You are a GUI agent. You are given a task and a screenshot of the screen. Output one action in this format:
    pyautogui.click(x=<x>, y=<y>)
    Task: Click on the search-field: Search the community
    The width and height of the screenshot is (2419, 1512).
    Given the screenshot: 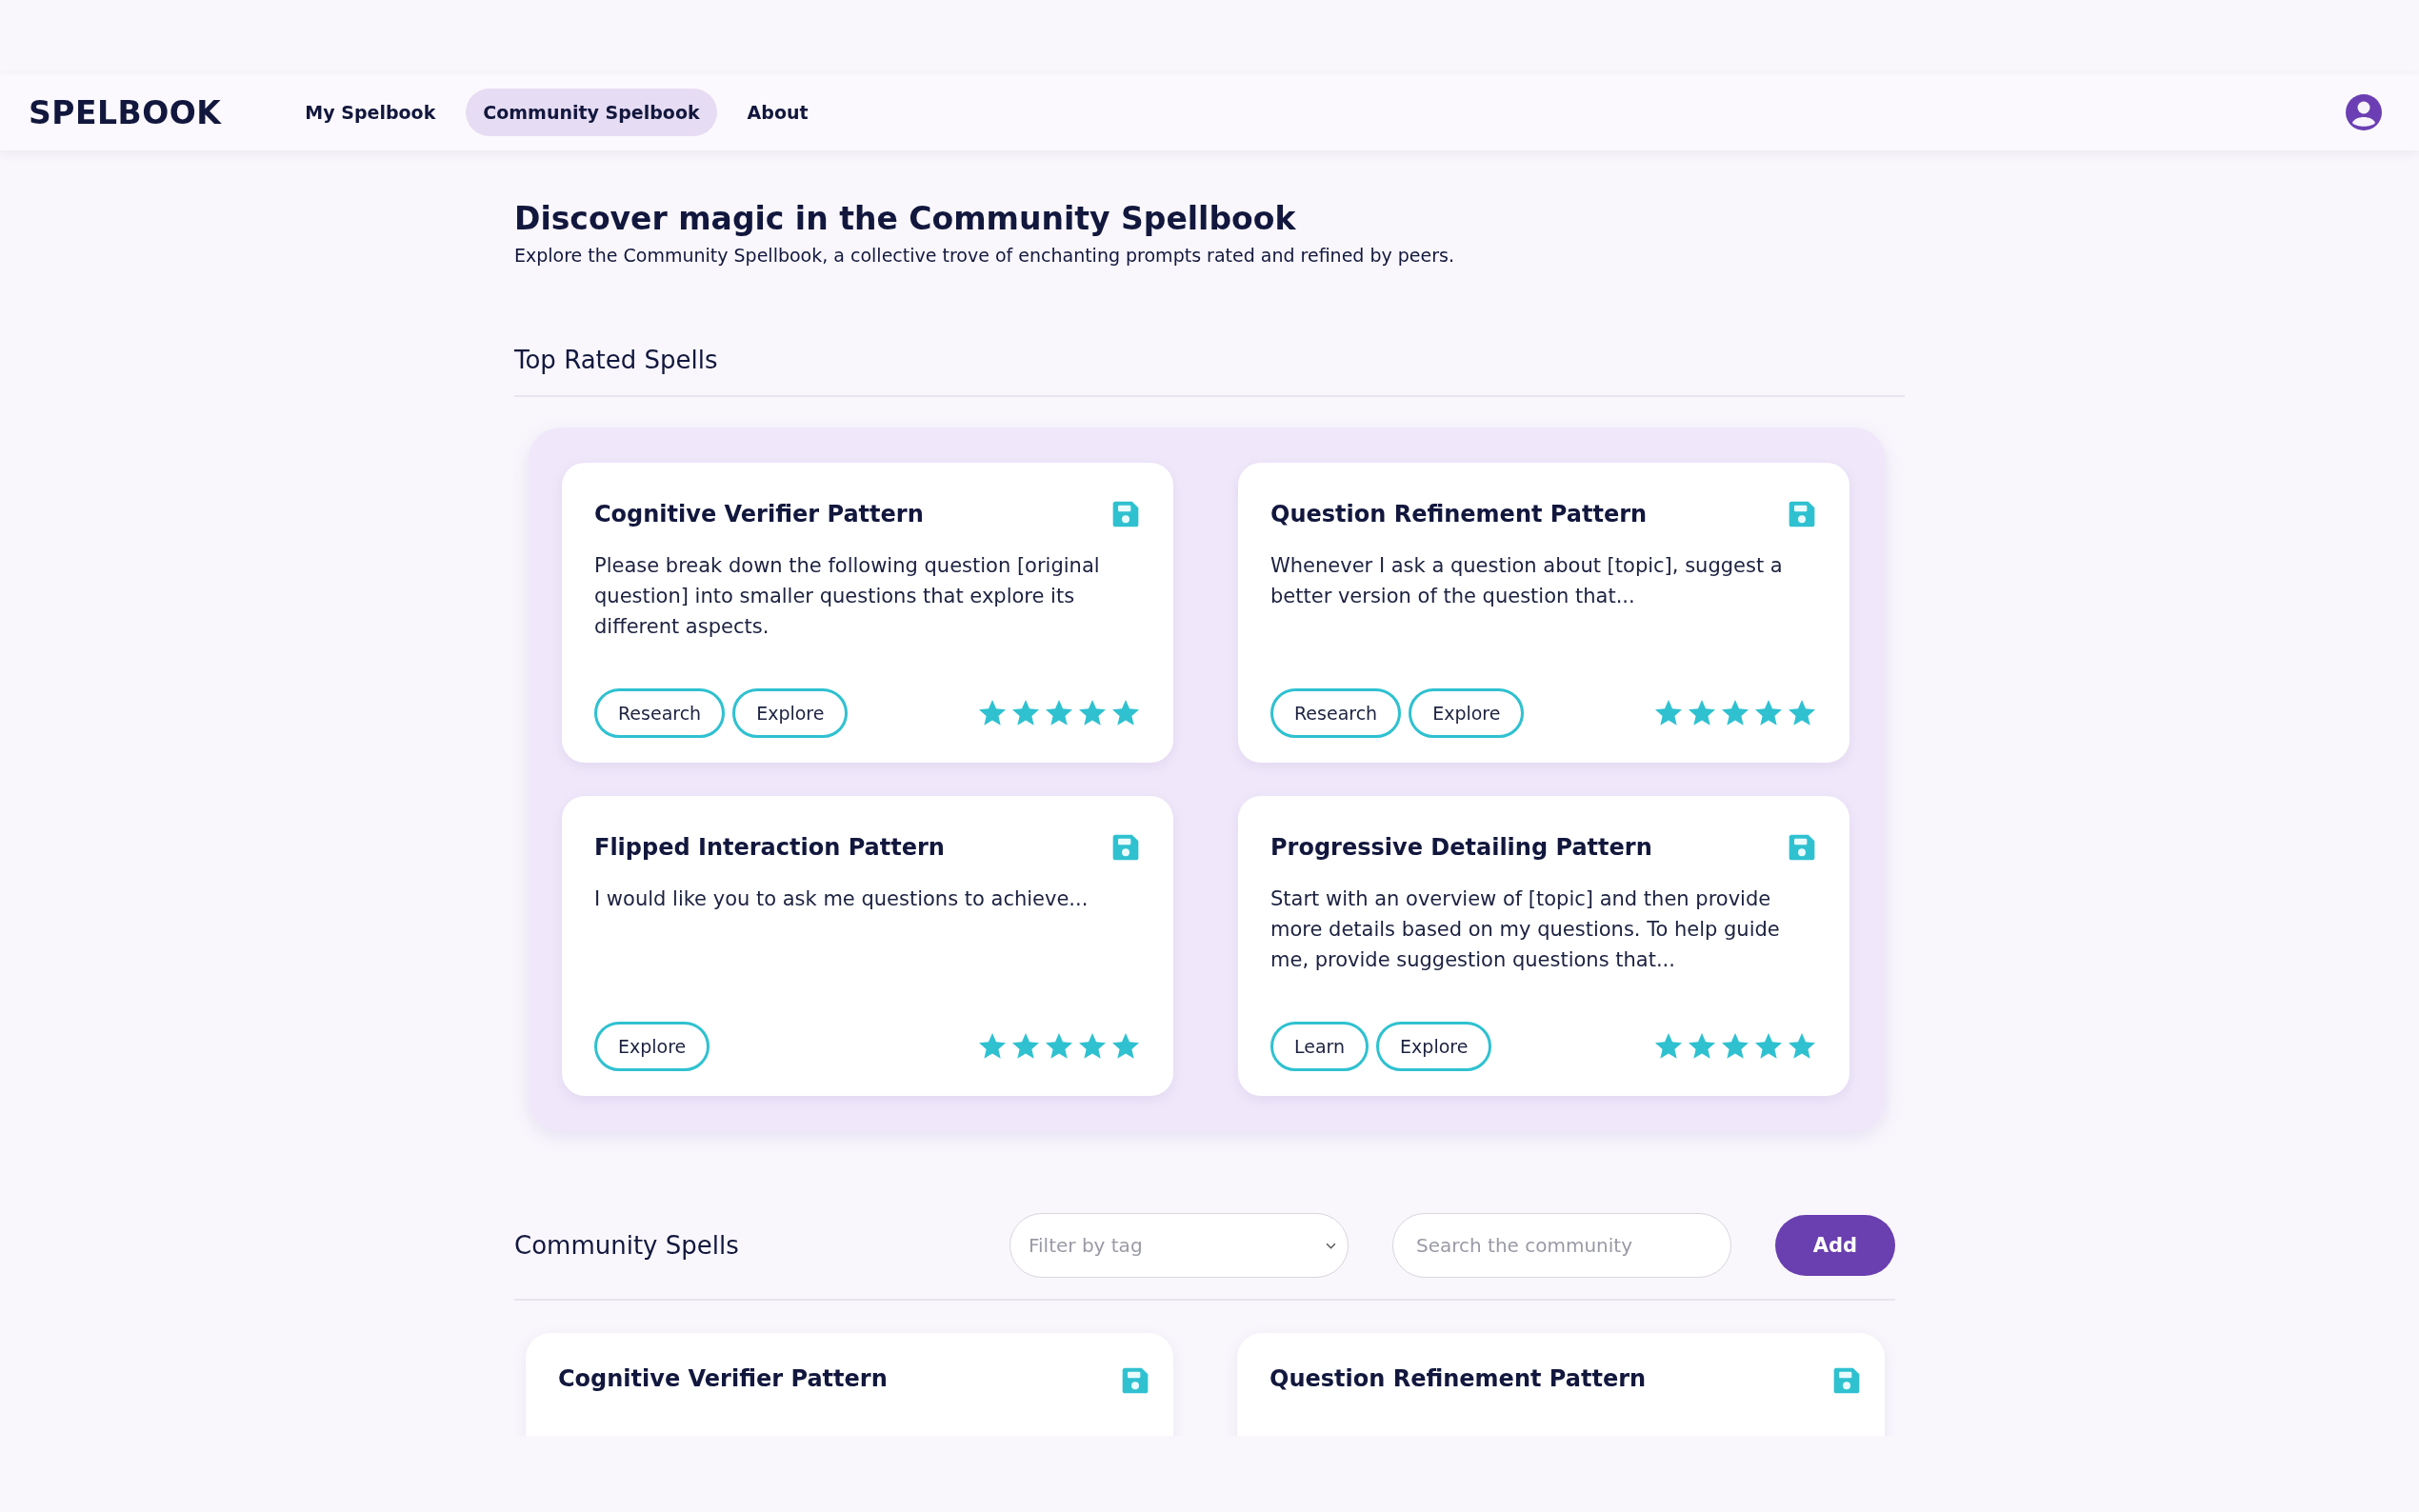 What is the action you would take?
    pyautogui.click(x=1561, y=1245)
    